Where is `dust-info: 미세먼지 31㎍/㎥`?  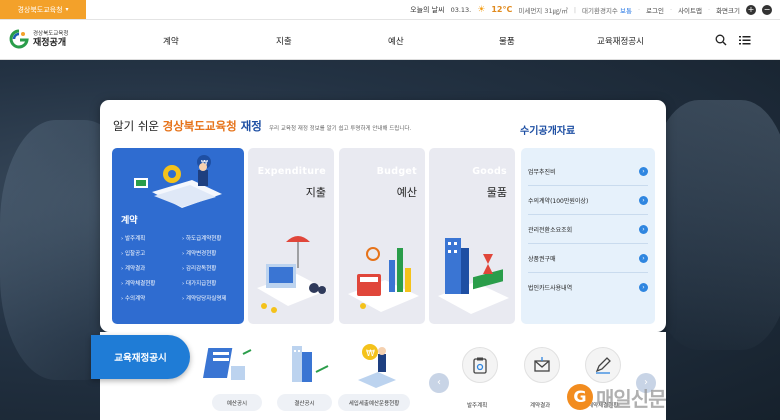
dust-info: 미세먼지 31㎍/㎥ is located at coordinates (543, 10).